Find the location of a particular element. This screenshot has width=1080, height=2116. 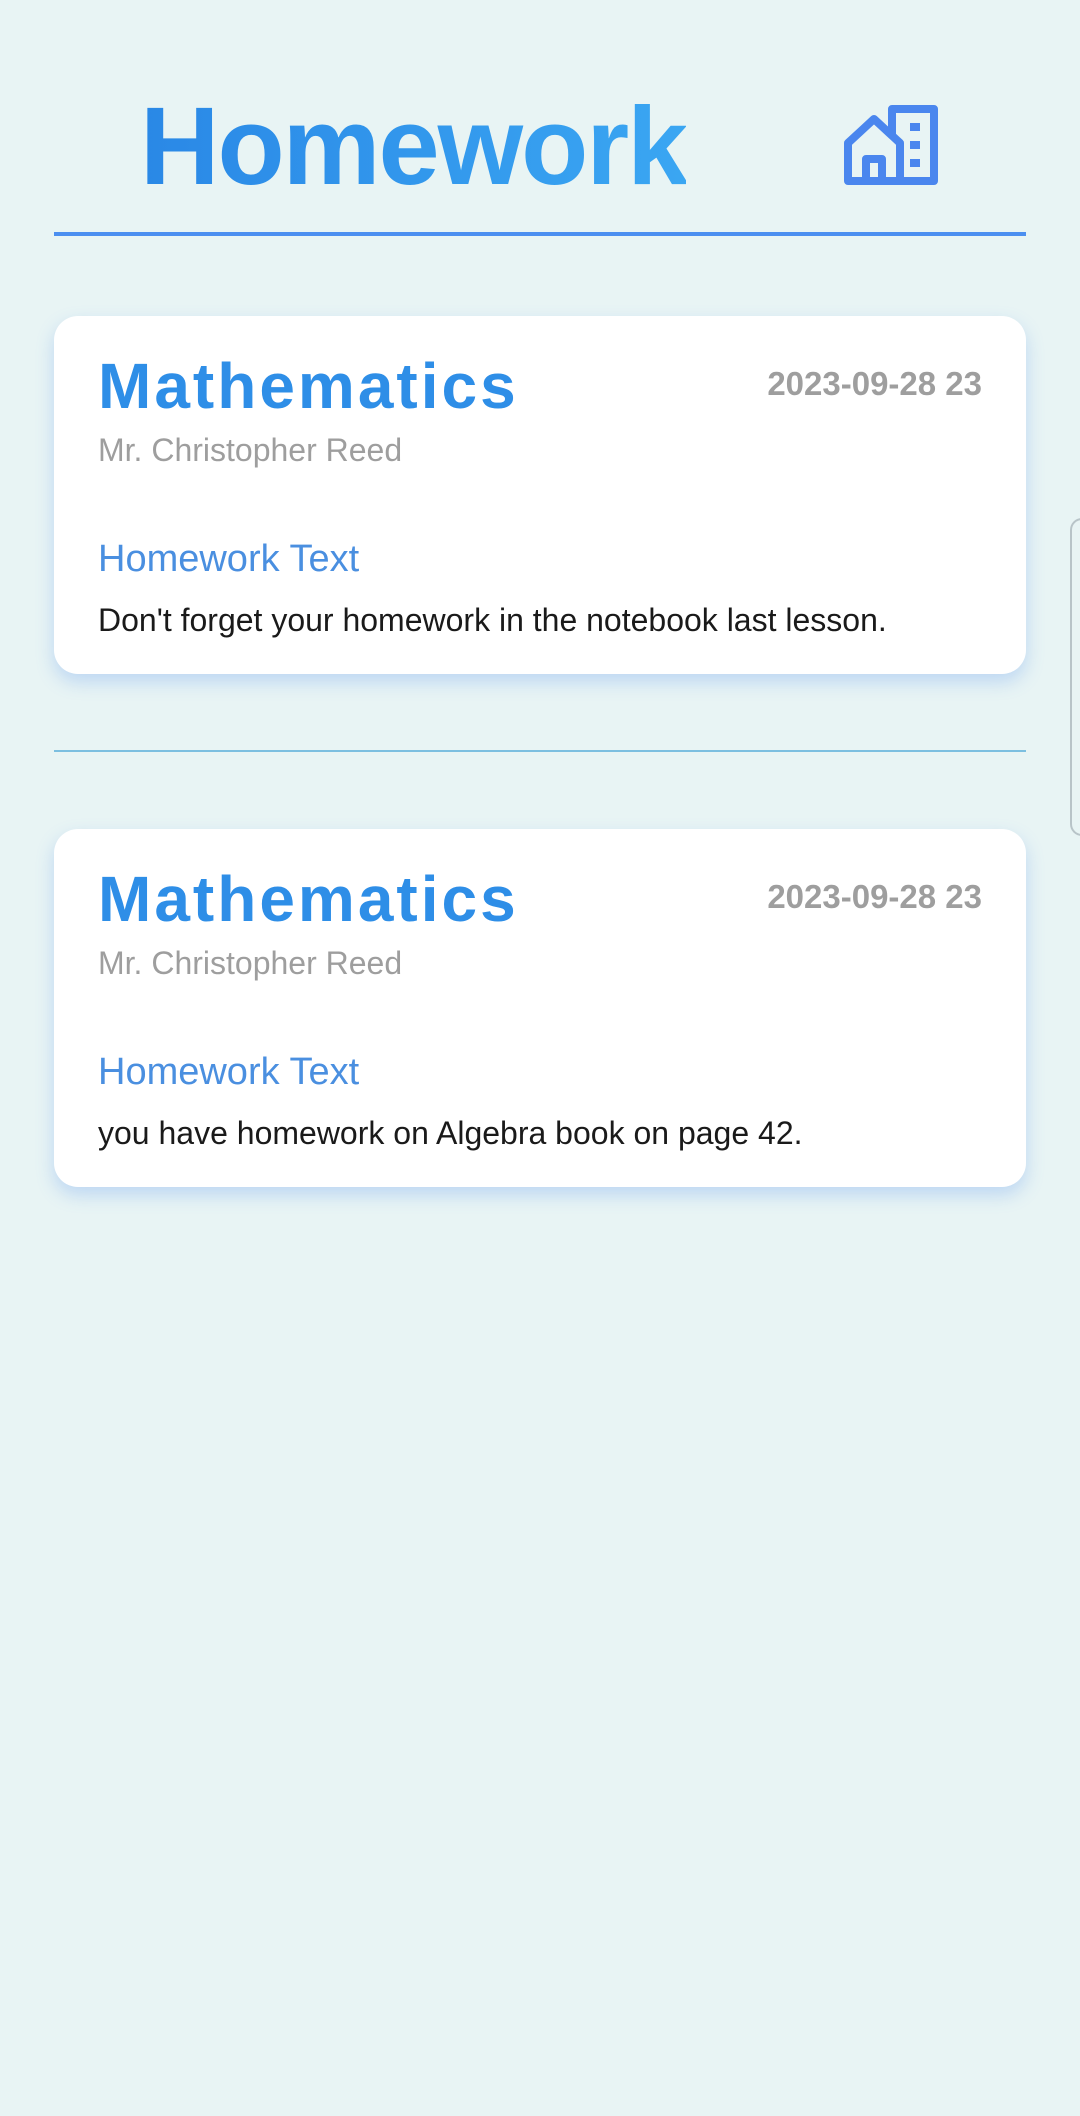

page-title: Homework is located at coordinates (414, 147).